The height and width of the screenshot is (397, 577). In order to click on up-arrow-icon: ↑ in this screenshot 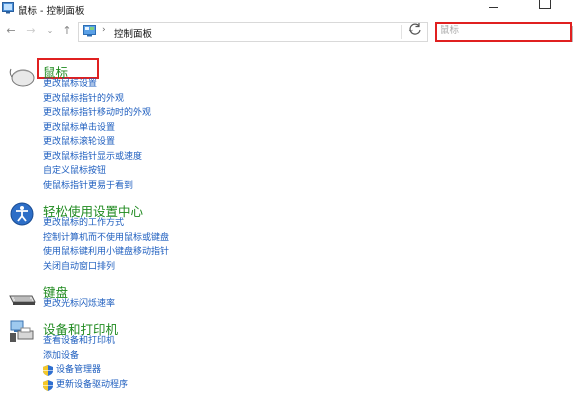, I will do `click(67, 31)`.